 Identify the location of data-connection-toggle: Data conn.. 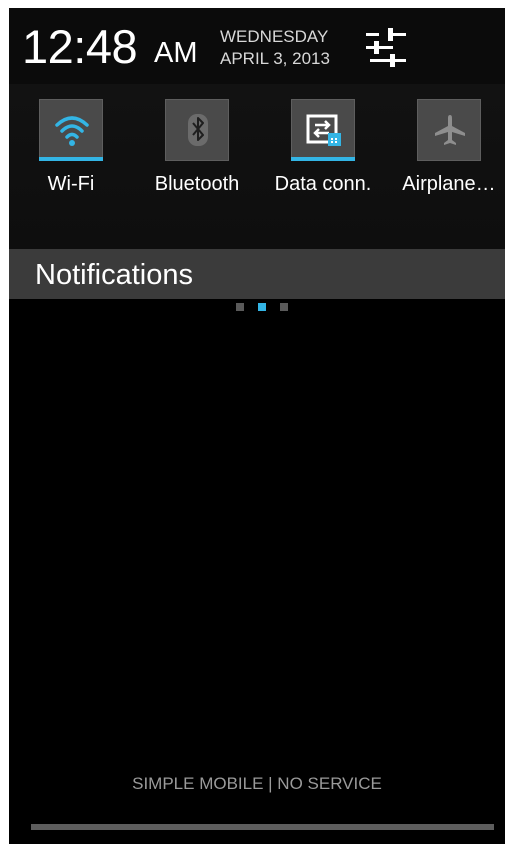
(321, 154).